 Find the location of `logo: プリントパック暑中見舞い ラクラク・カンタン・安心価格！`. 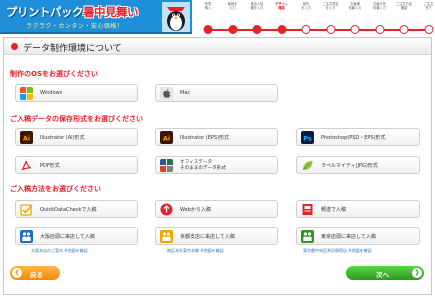

logo: プリントパック暑中見舞い ラクラク・カンタン・安心価格！ is located at coordinates (96, 17).